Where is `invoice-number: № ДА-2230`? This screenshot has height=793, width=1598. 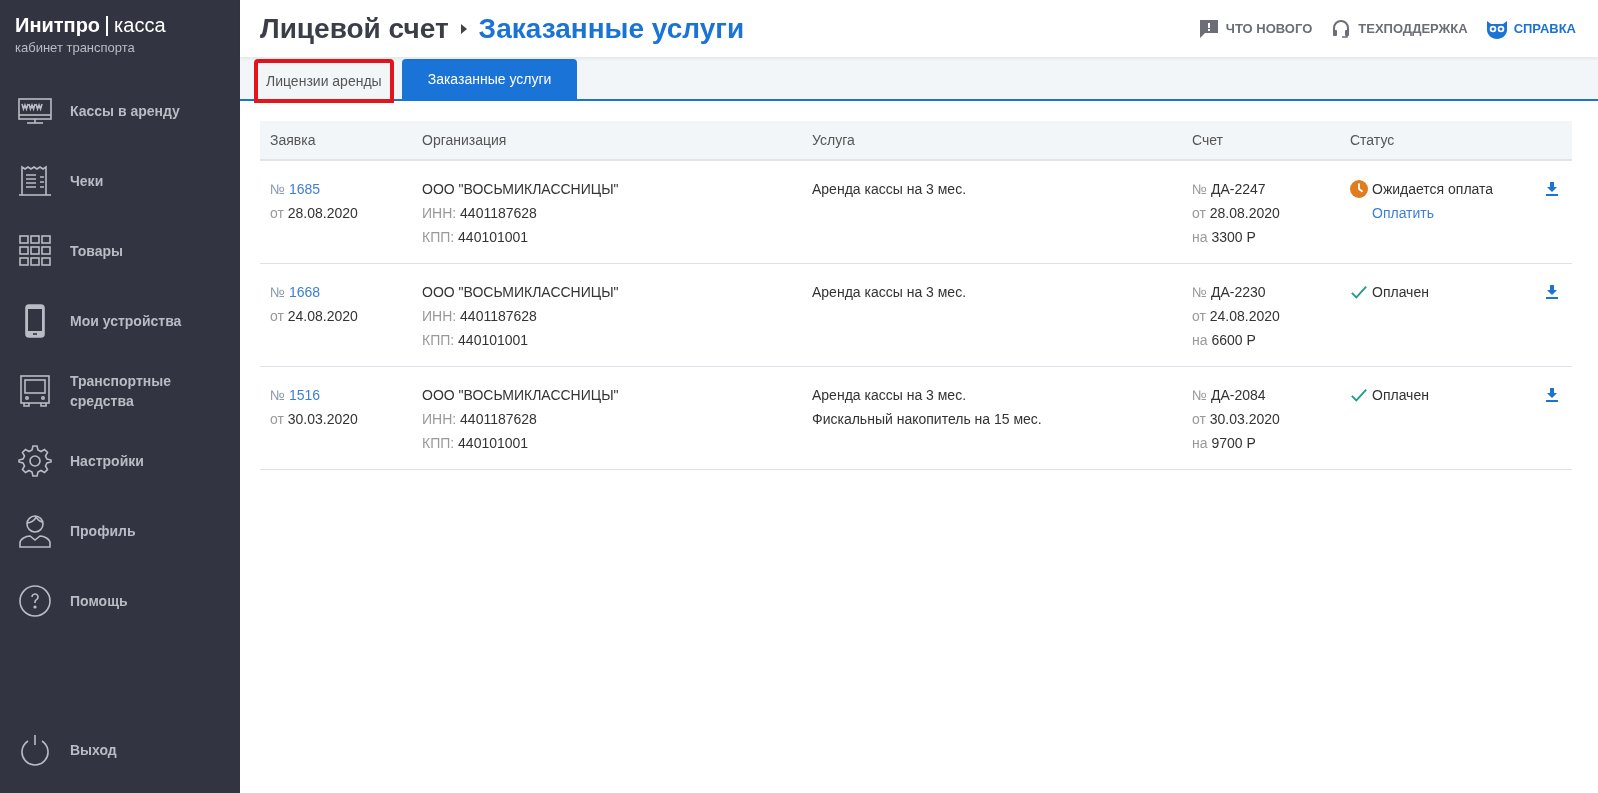 invoice-number: № ДА-2230 is located at coordinates (1229, 292).